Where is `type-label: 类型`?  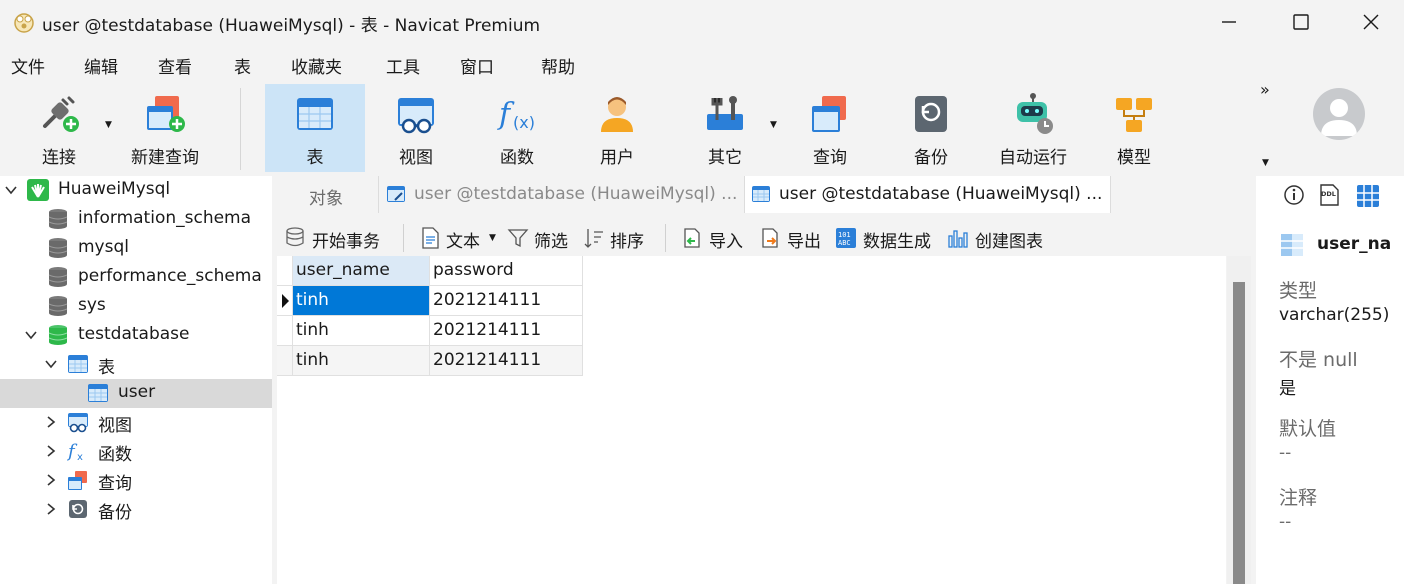
type-label: 类型 is located at coordinates (1298, 291).